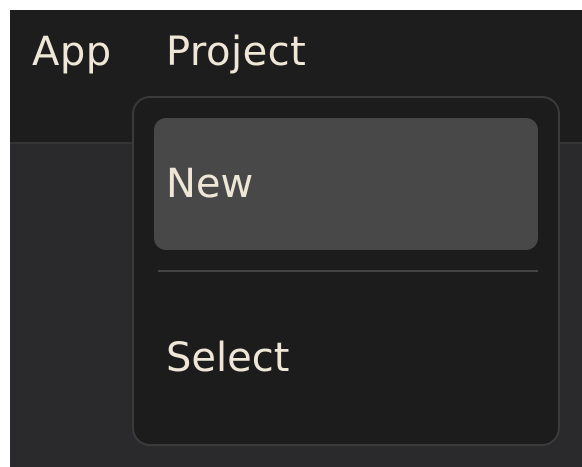  What do you see at coordinates (236, 52) in the screenshot?
I see `menu-project: Project` at bounding box center [236, 52].